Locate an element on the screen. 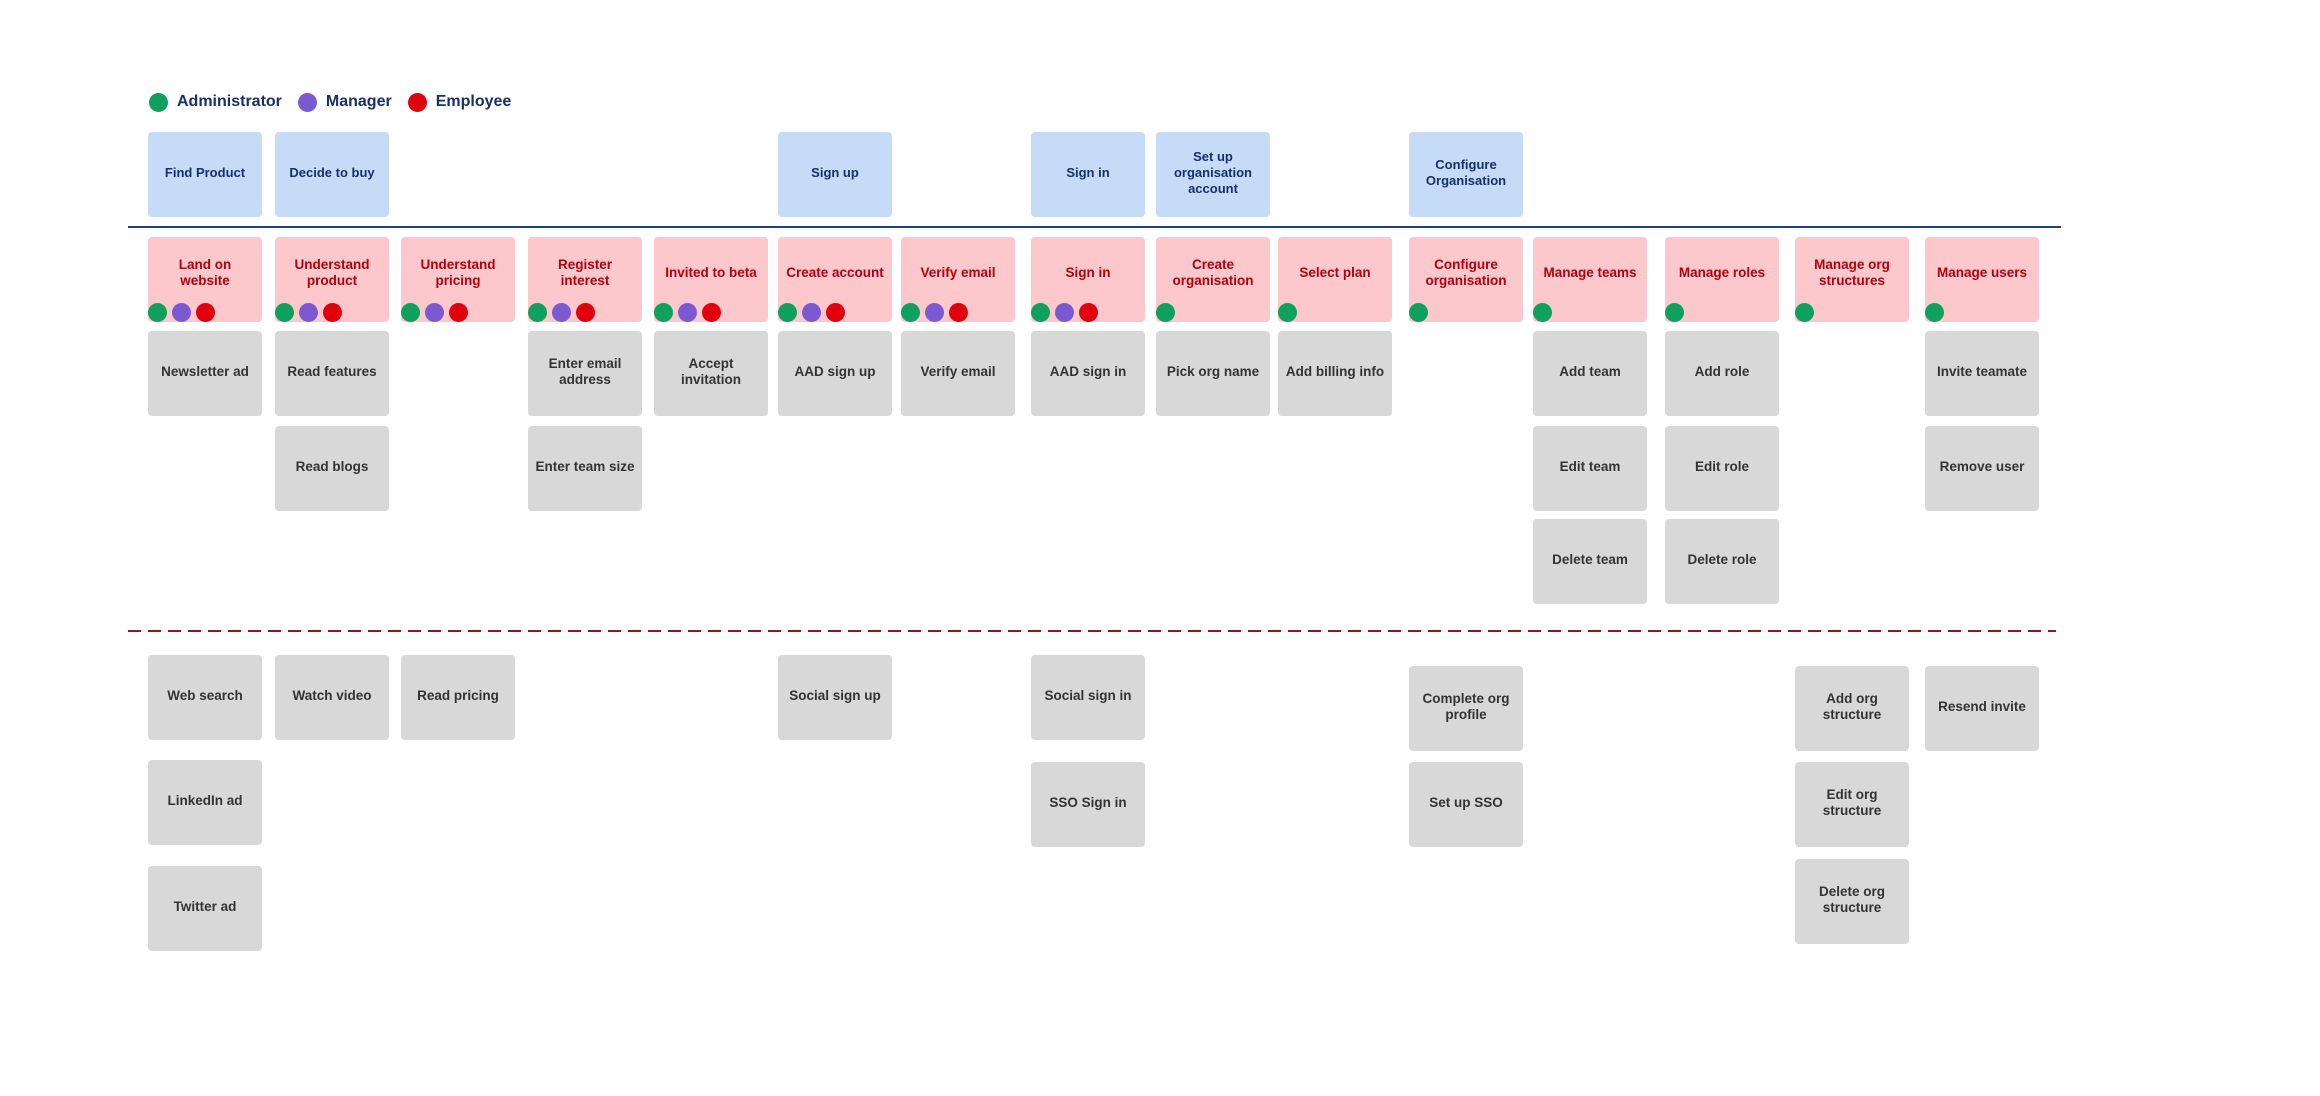  activity-card-invited-to-beta: Invited to beta is located at coordinates (711, 279).